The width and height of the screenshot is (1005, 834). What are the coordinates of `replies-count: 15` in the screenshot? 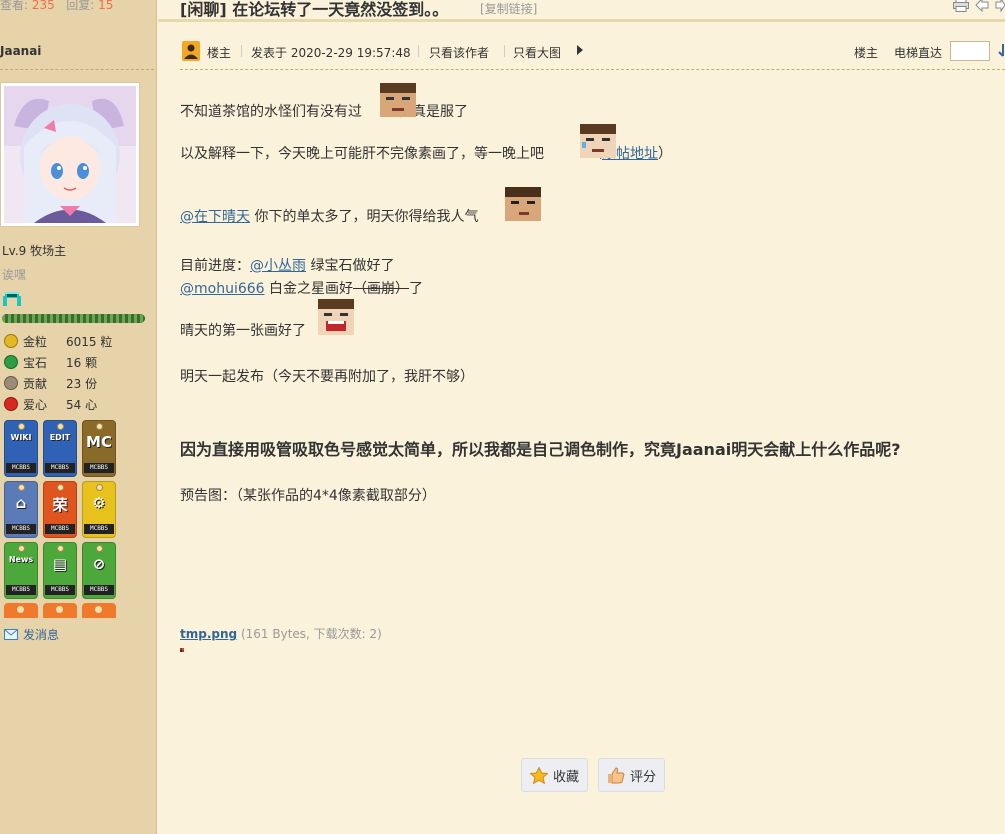 It's located at (106, 6).